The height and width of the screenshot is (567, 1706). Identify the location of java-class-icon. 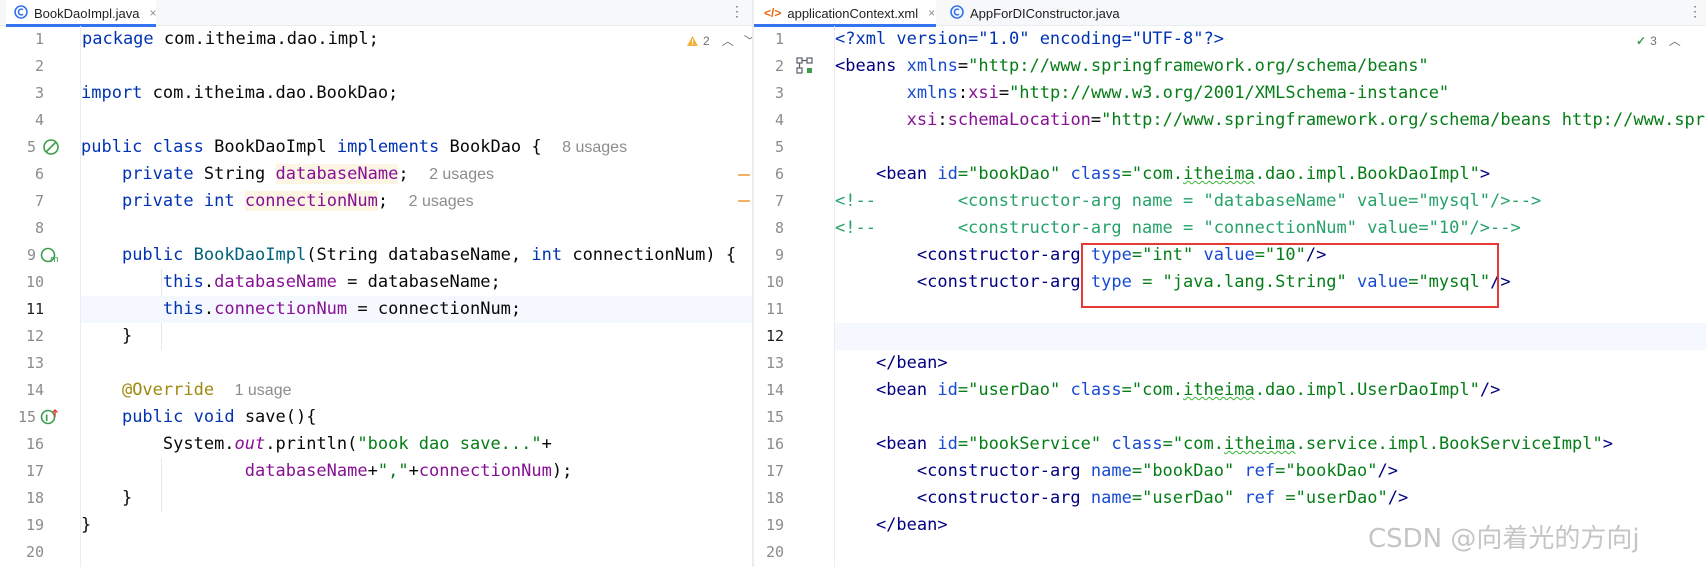
(21, 13).